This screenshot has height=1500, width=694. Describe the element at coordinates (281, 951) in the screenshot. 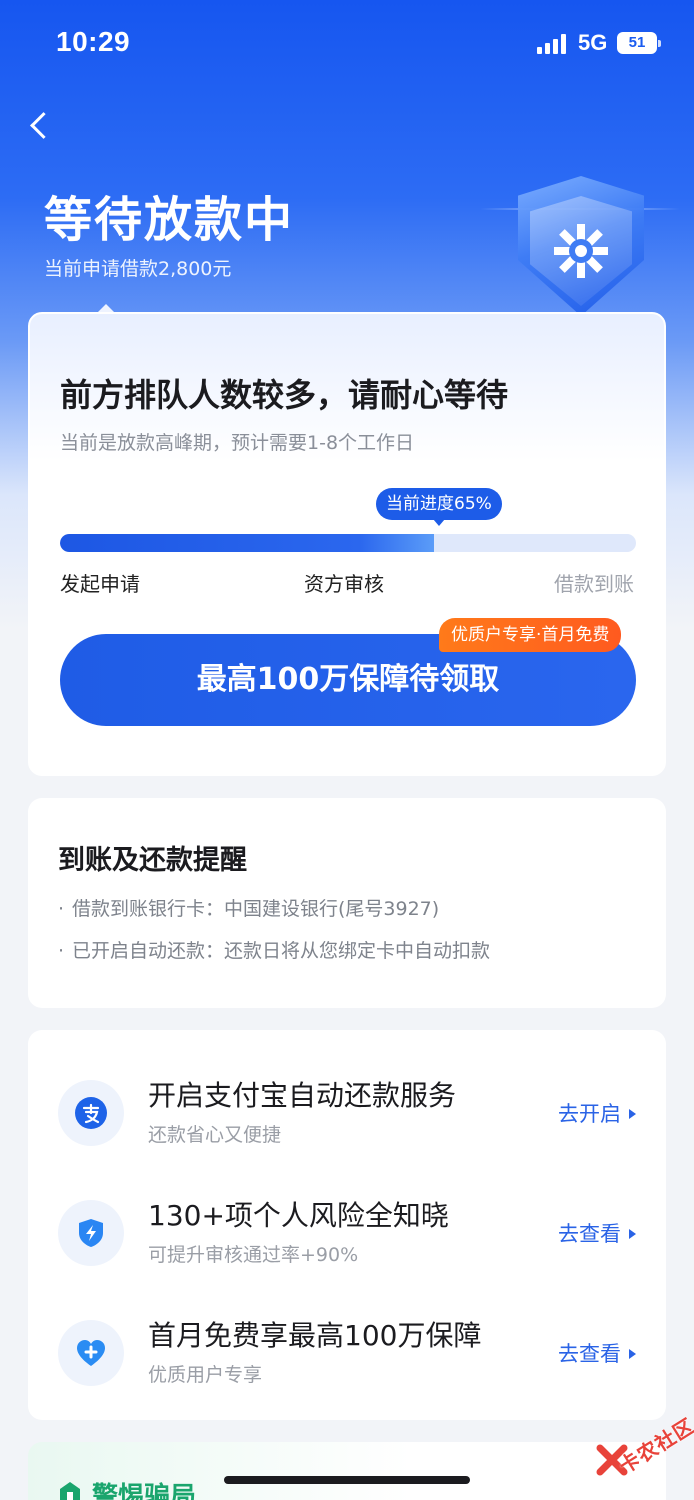

I see `reminder-auto-repay-text: 已开启自动还款：还款日将从您绑定卡中自动扣款` at that location.